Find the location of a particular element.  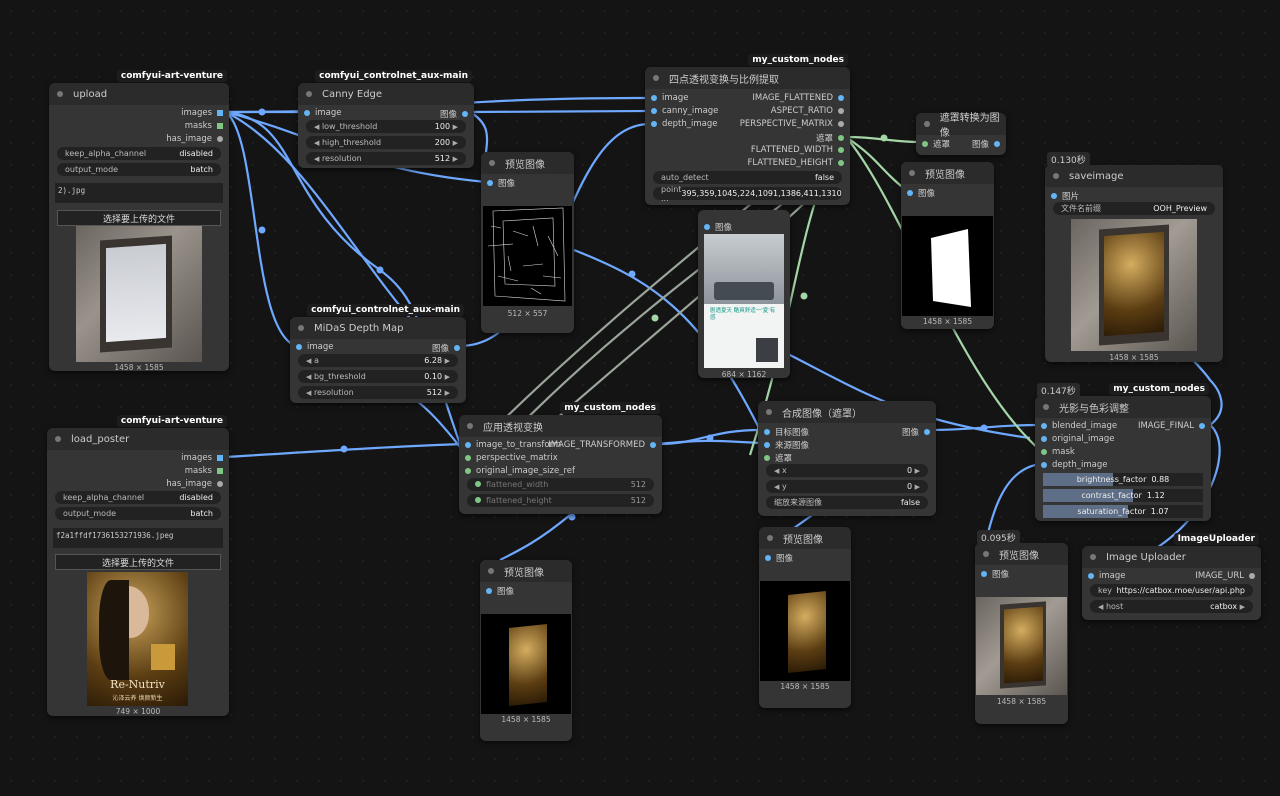

input-mask: 遮罩 is located at coordinates (778, 458).